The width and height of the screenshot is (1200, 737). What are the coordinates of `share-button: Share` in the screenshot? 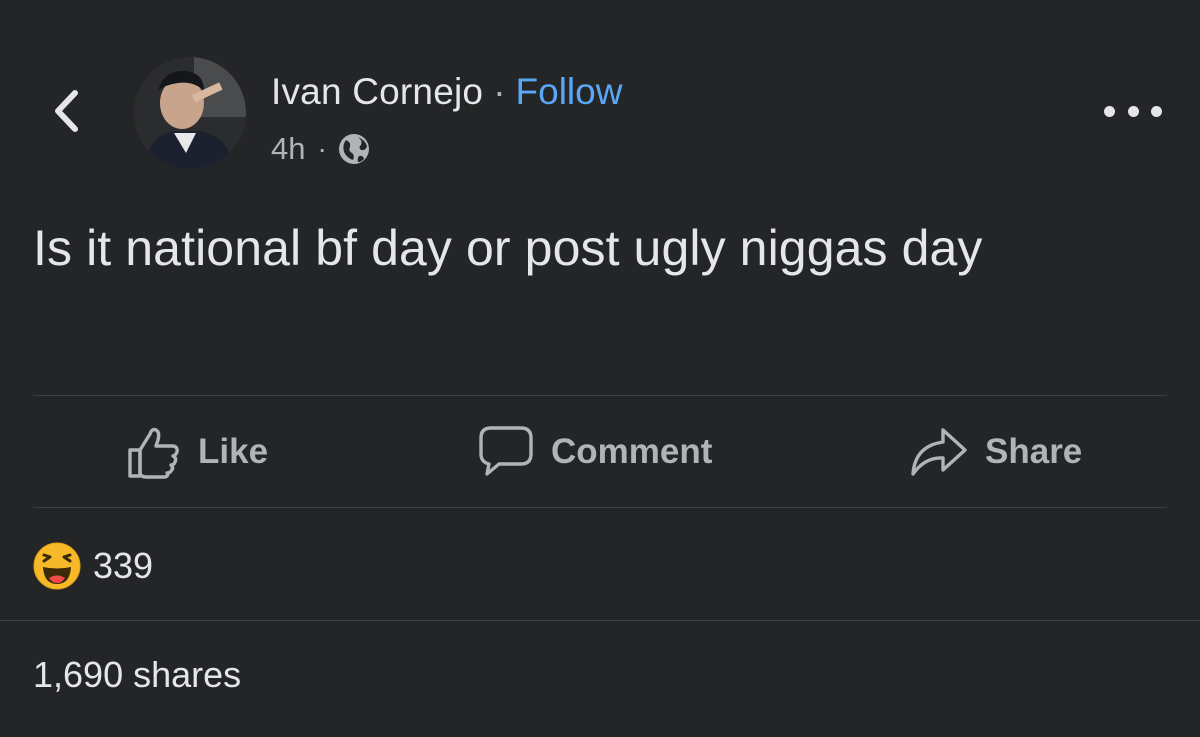 It's located at (995, 452).